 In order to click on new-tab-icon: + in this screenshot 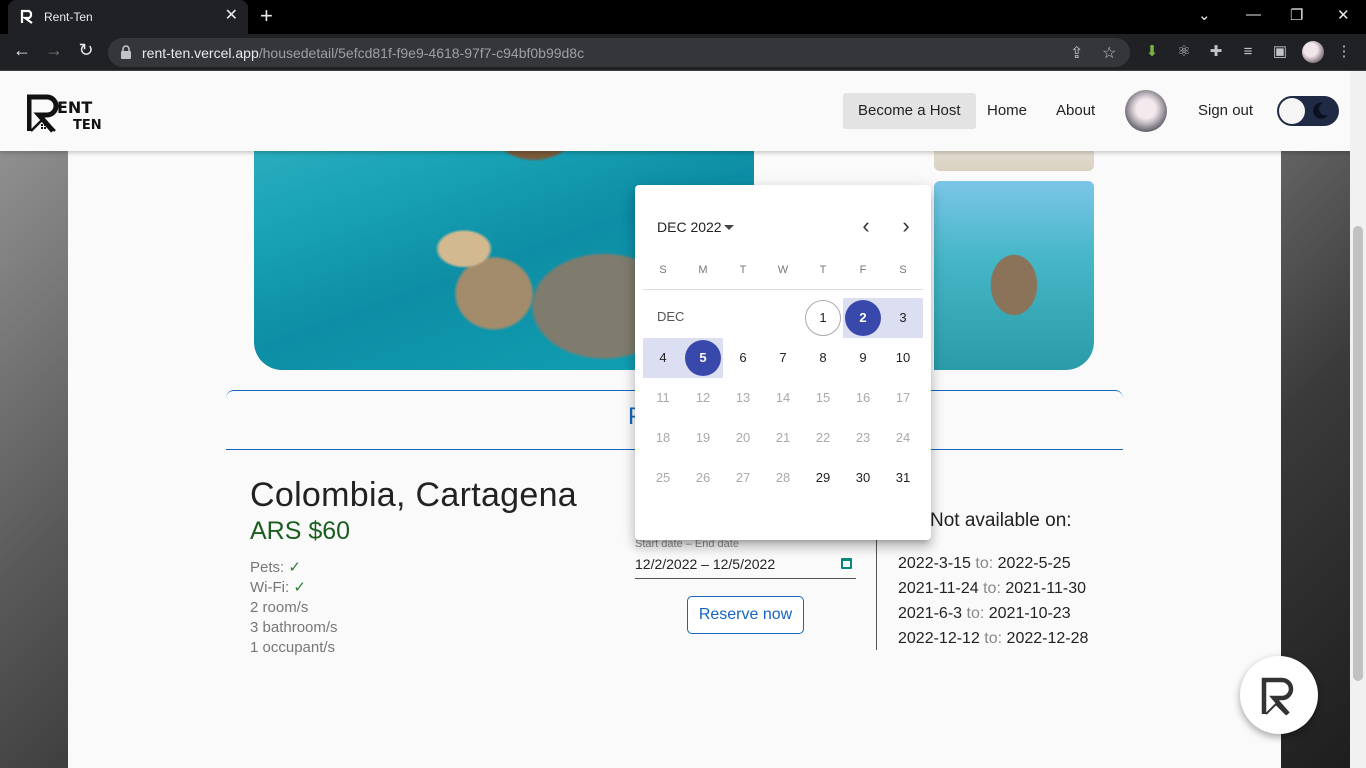, I will do `click(266, 16)`.